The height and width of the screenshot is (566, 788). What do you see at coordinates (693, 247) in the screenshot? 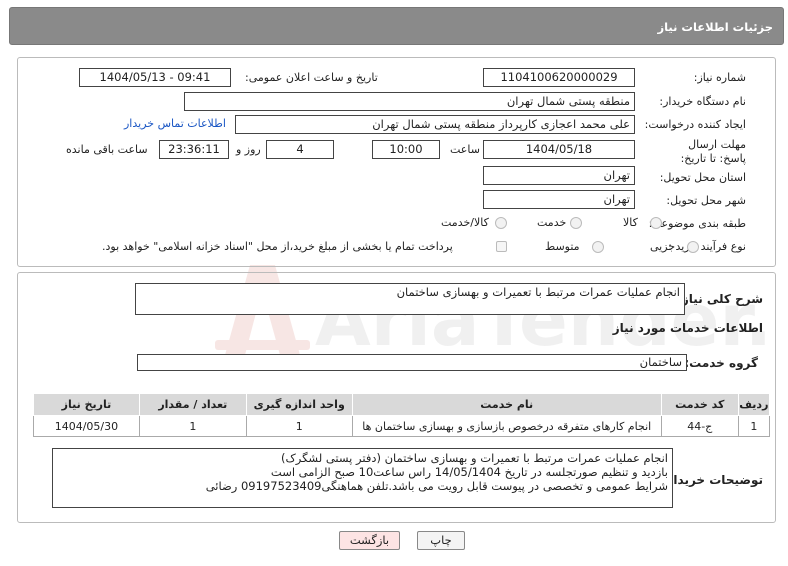
I see `process-radio-minor` at bounding box center [693, 247].